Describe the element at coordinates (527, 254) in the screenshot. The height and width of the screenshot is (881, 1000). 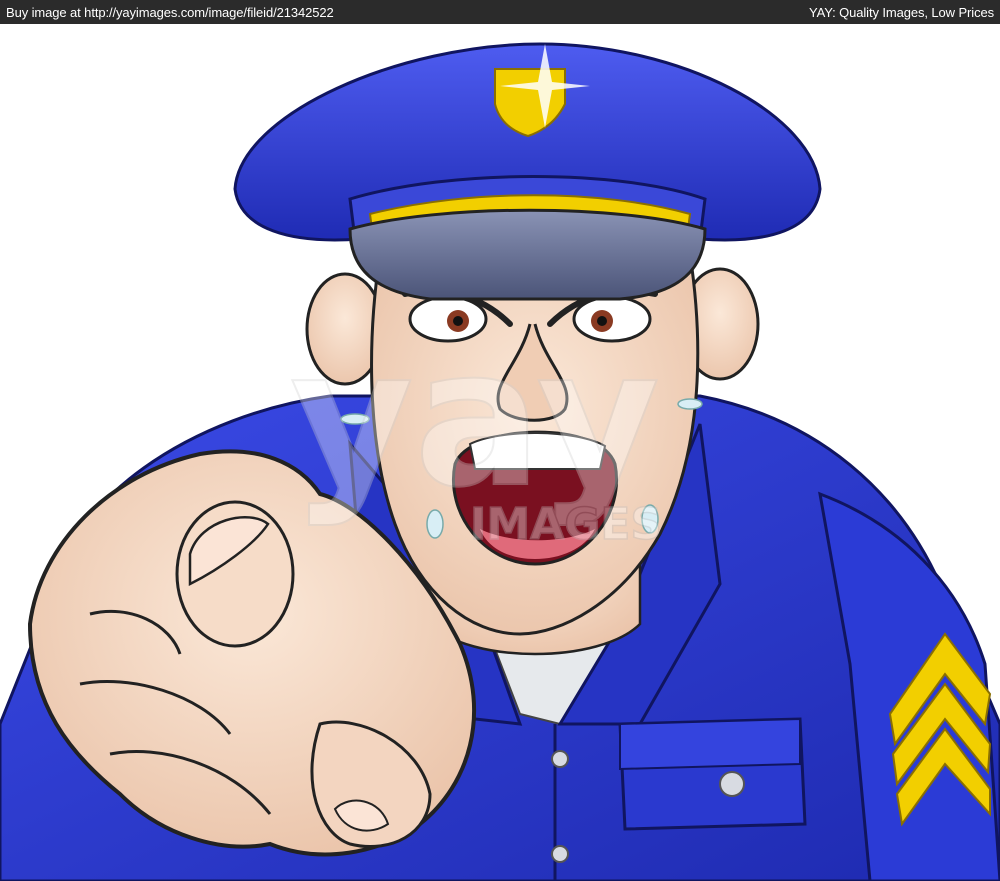
I see `cap-visor` at that location.